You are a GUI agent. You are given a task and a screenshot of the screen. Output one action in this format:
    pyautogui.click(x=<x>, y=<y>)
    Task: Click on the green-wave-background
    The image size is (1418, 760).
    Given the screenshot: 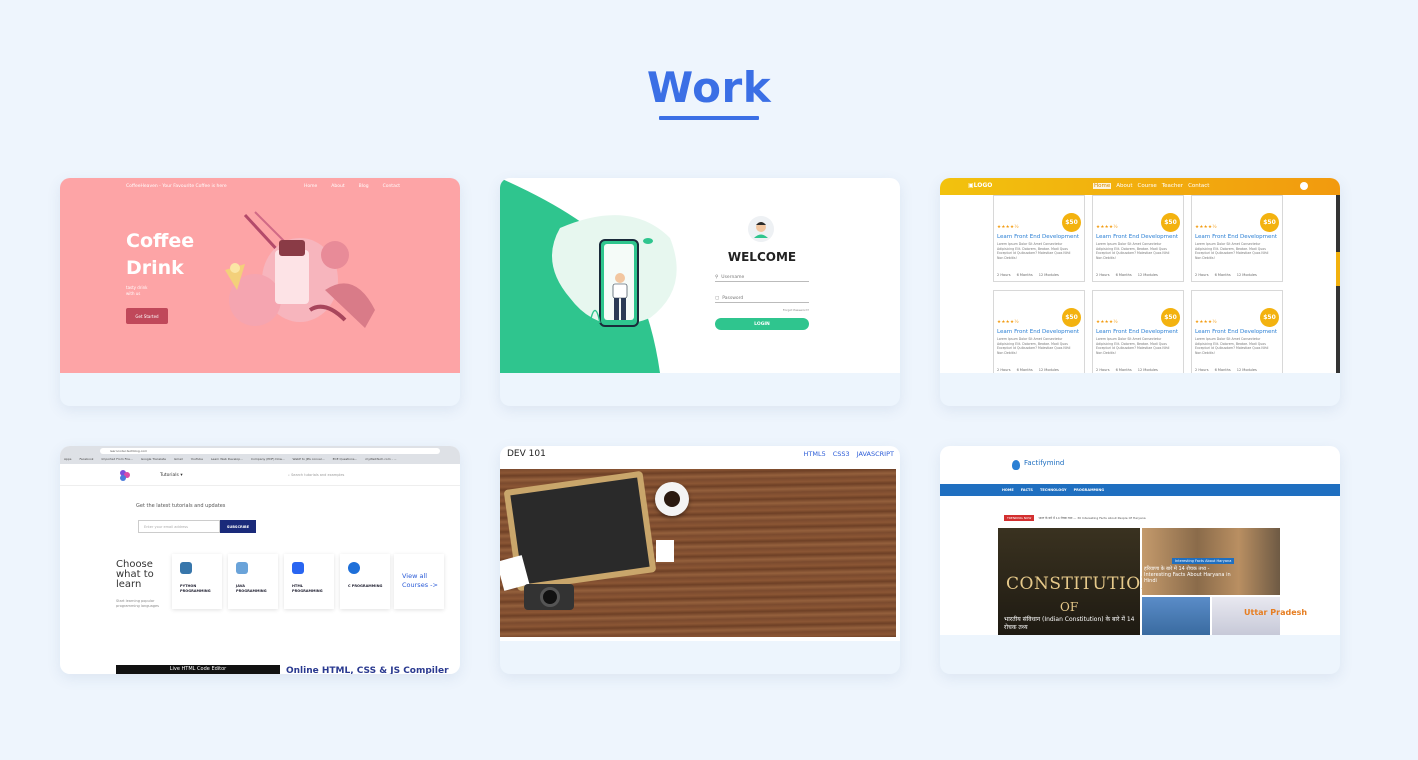 What is the action you would take?
    pyautogui.click(x=588, y=275)
    